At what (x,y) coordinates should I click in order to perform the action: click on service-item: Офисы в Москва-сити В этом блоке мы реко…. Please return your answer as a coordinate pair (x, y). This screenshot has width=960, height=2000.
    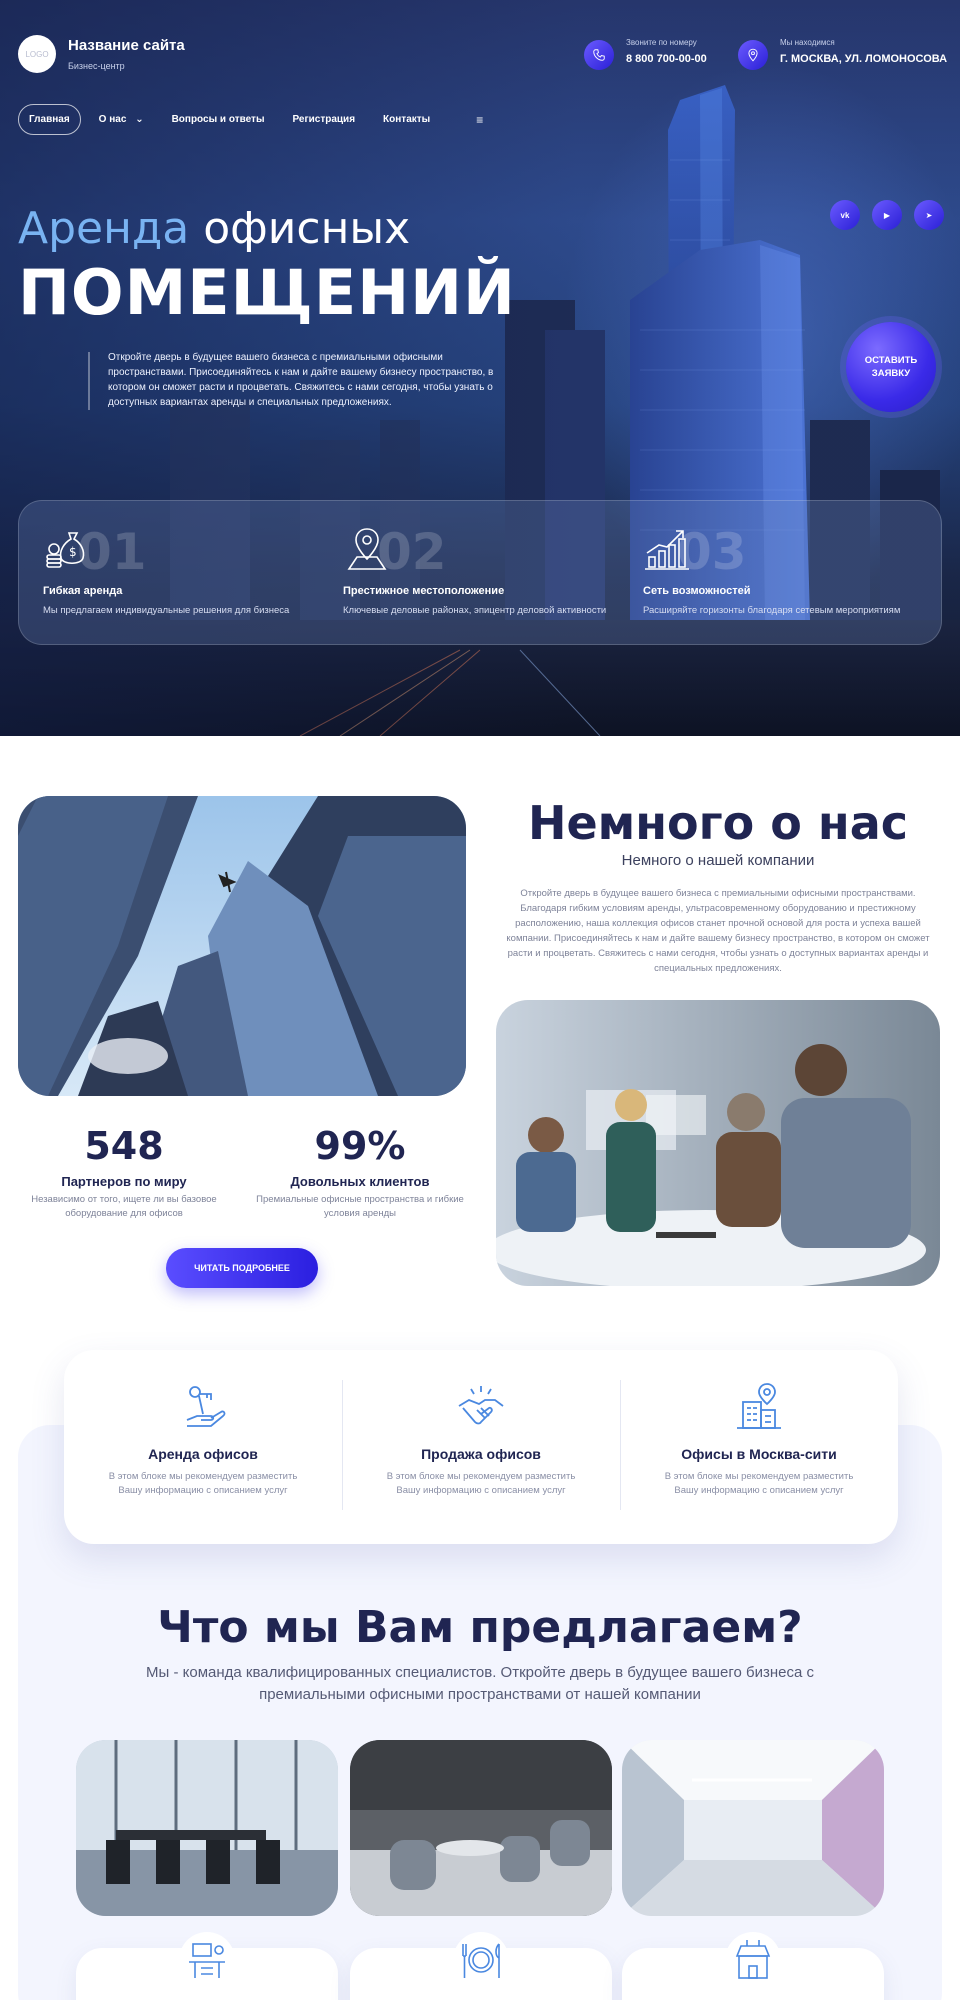
    Looking at the image, I should click on (759, 1447).